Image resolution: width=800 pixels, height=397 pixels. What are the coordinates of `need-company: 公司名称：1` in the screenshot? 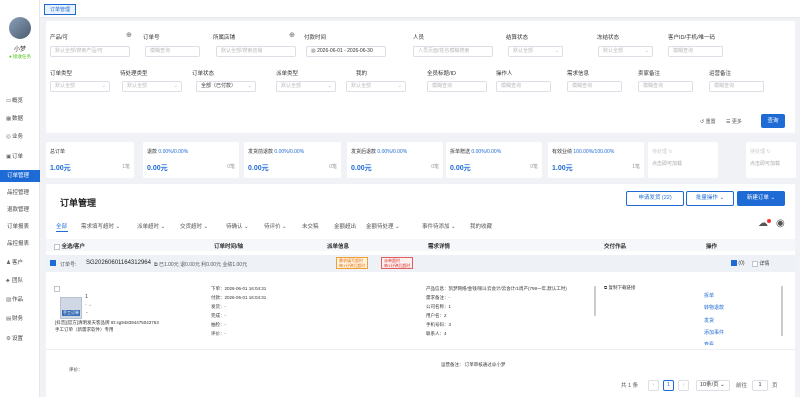 It's located at (439, 306).